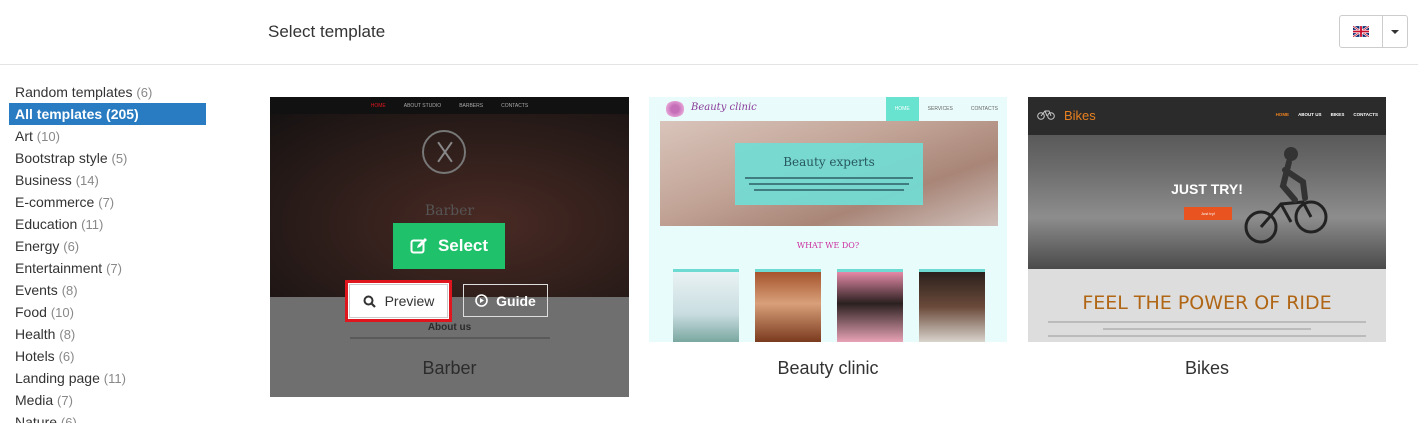 This screenshot has height=423, width=1418. I want to click on thumb-cta: Just try!, so click(1208, 213).